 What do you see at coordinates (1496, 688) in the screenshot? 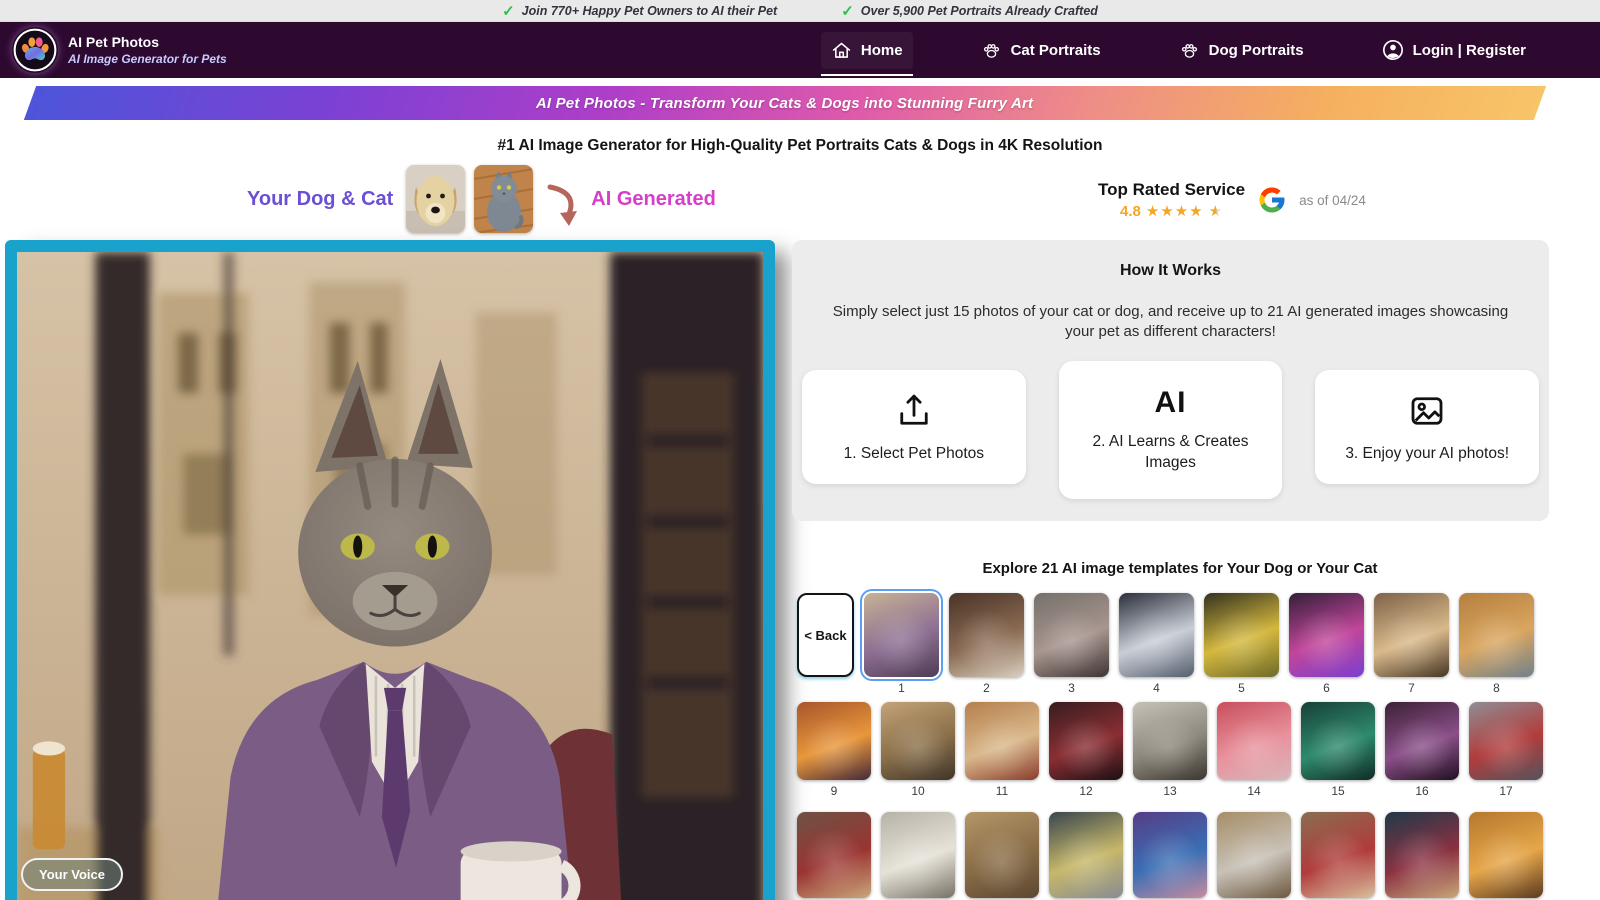
I see `template-number: 8` at bounding box center [1496, 688].